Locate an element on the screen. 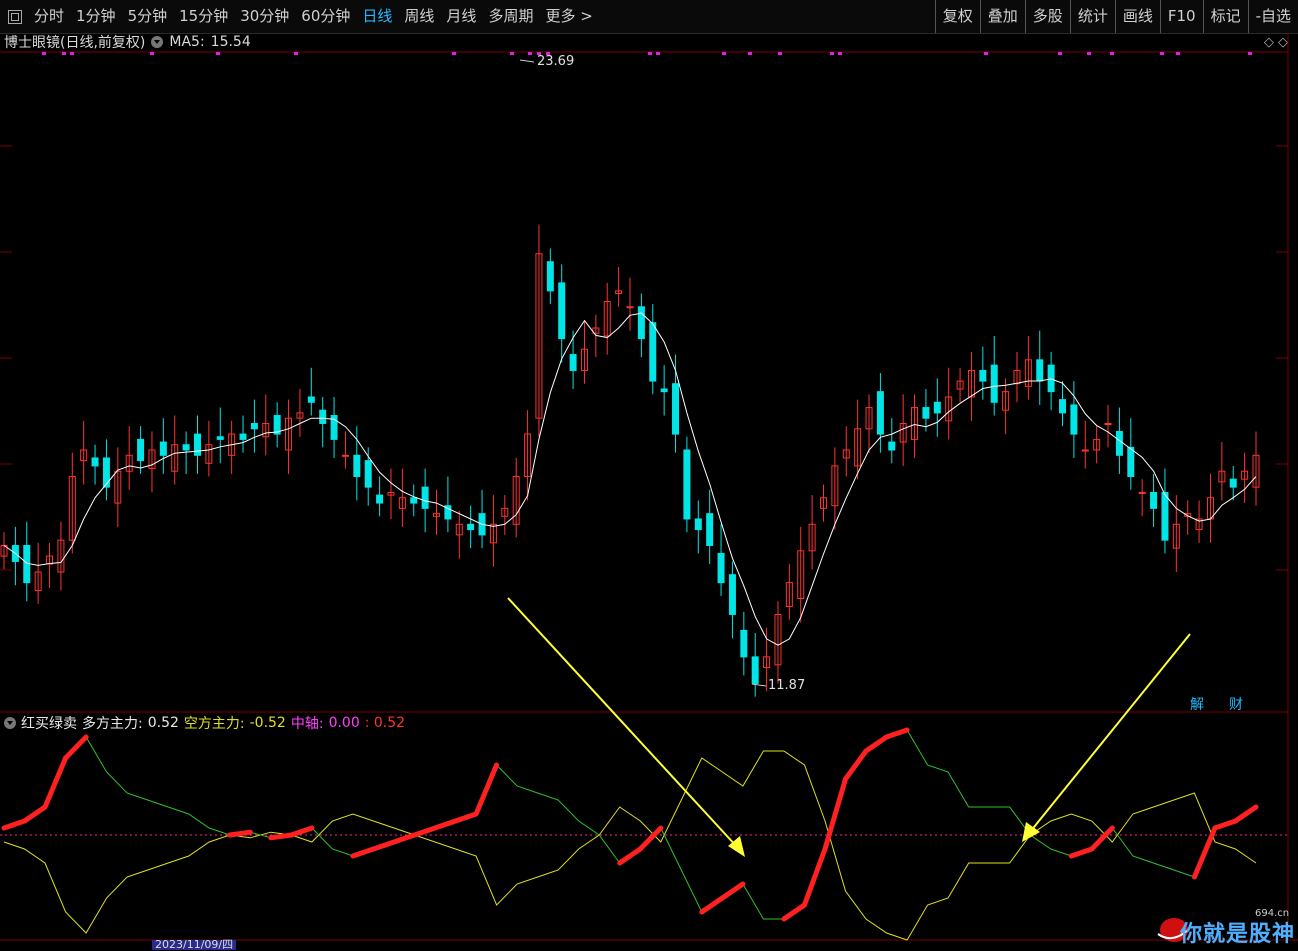  logo-sub: 694.cn is located at coordinates (1272, 913).